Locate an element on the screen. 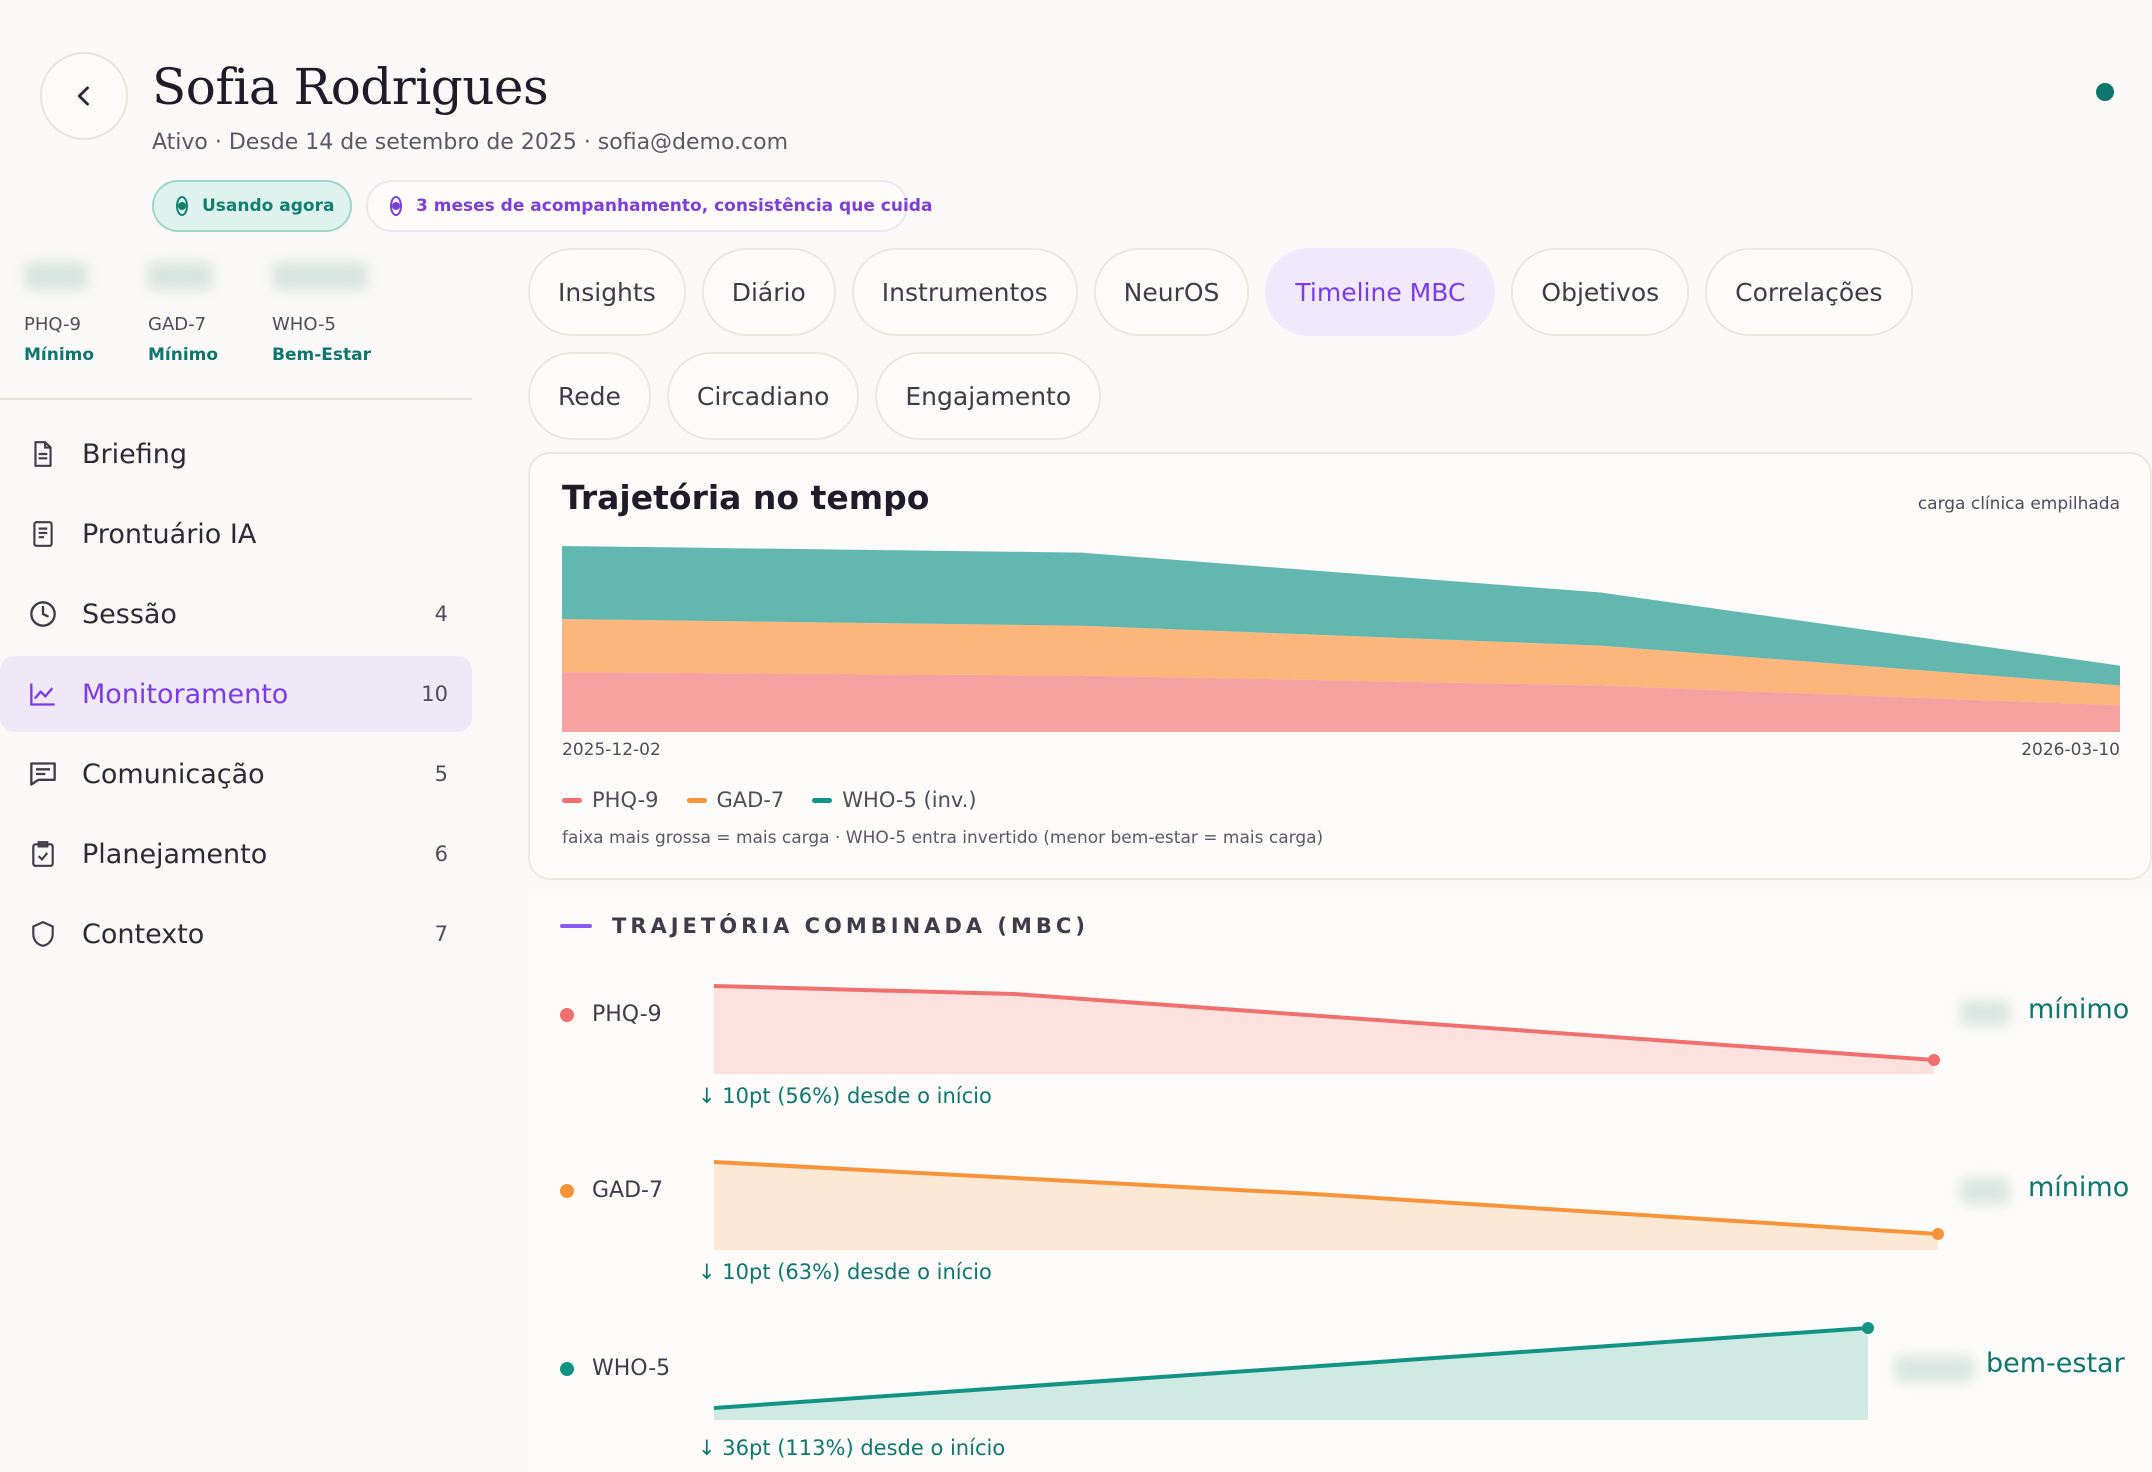 The width and height of the screenshot is (2152, 1472). tab-rede: Rede is located at coordinates (589, 396).